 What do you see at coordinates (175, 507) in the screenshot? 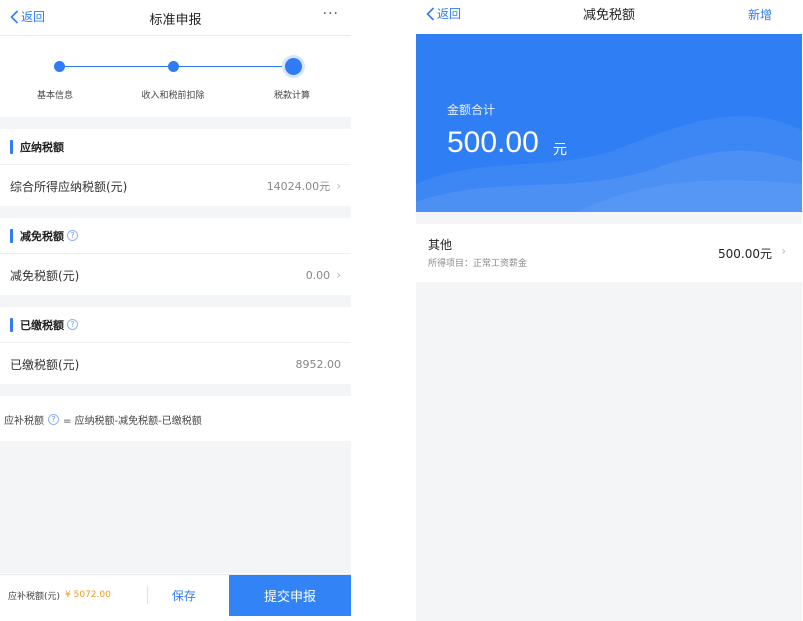
I see `empty-area` at bounding box center [175, 507].